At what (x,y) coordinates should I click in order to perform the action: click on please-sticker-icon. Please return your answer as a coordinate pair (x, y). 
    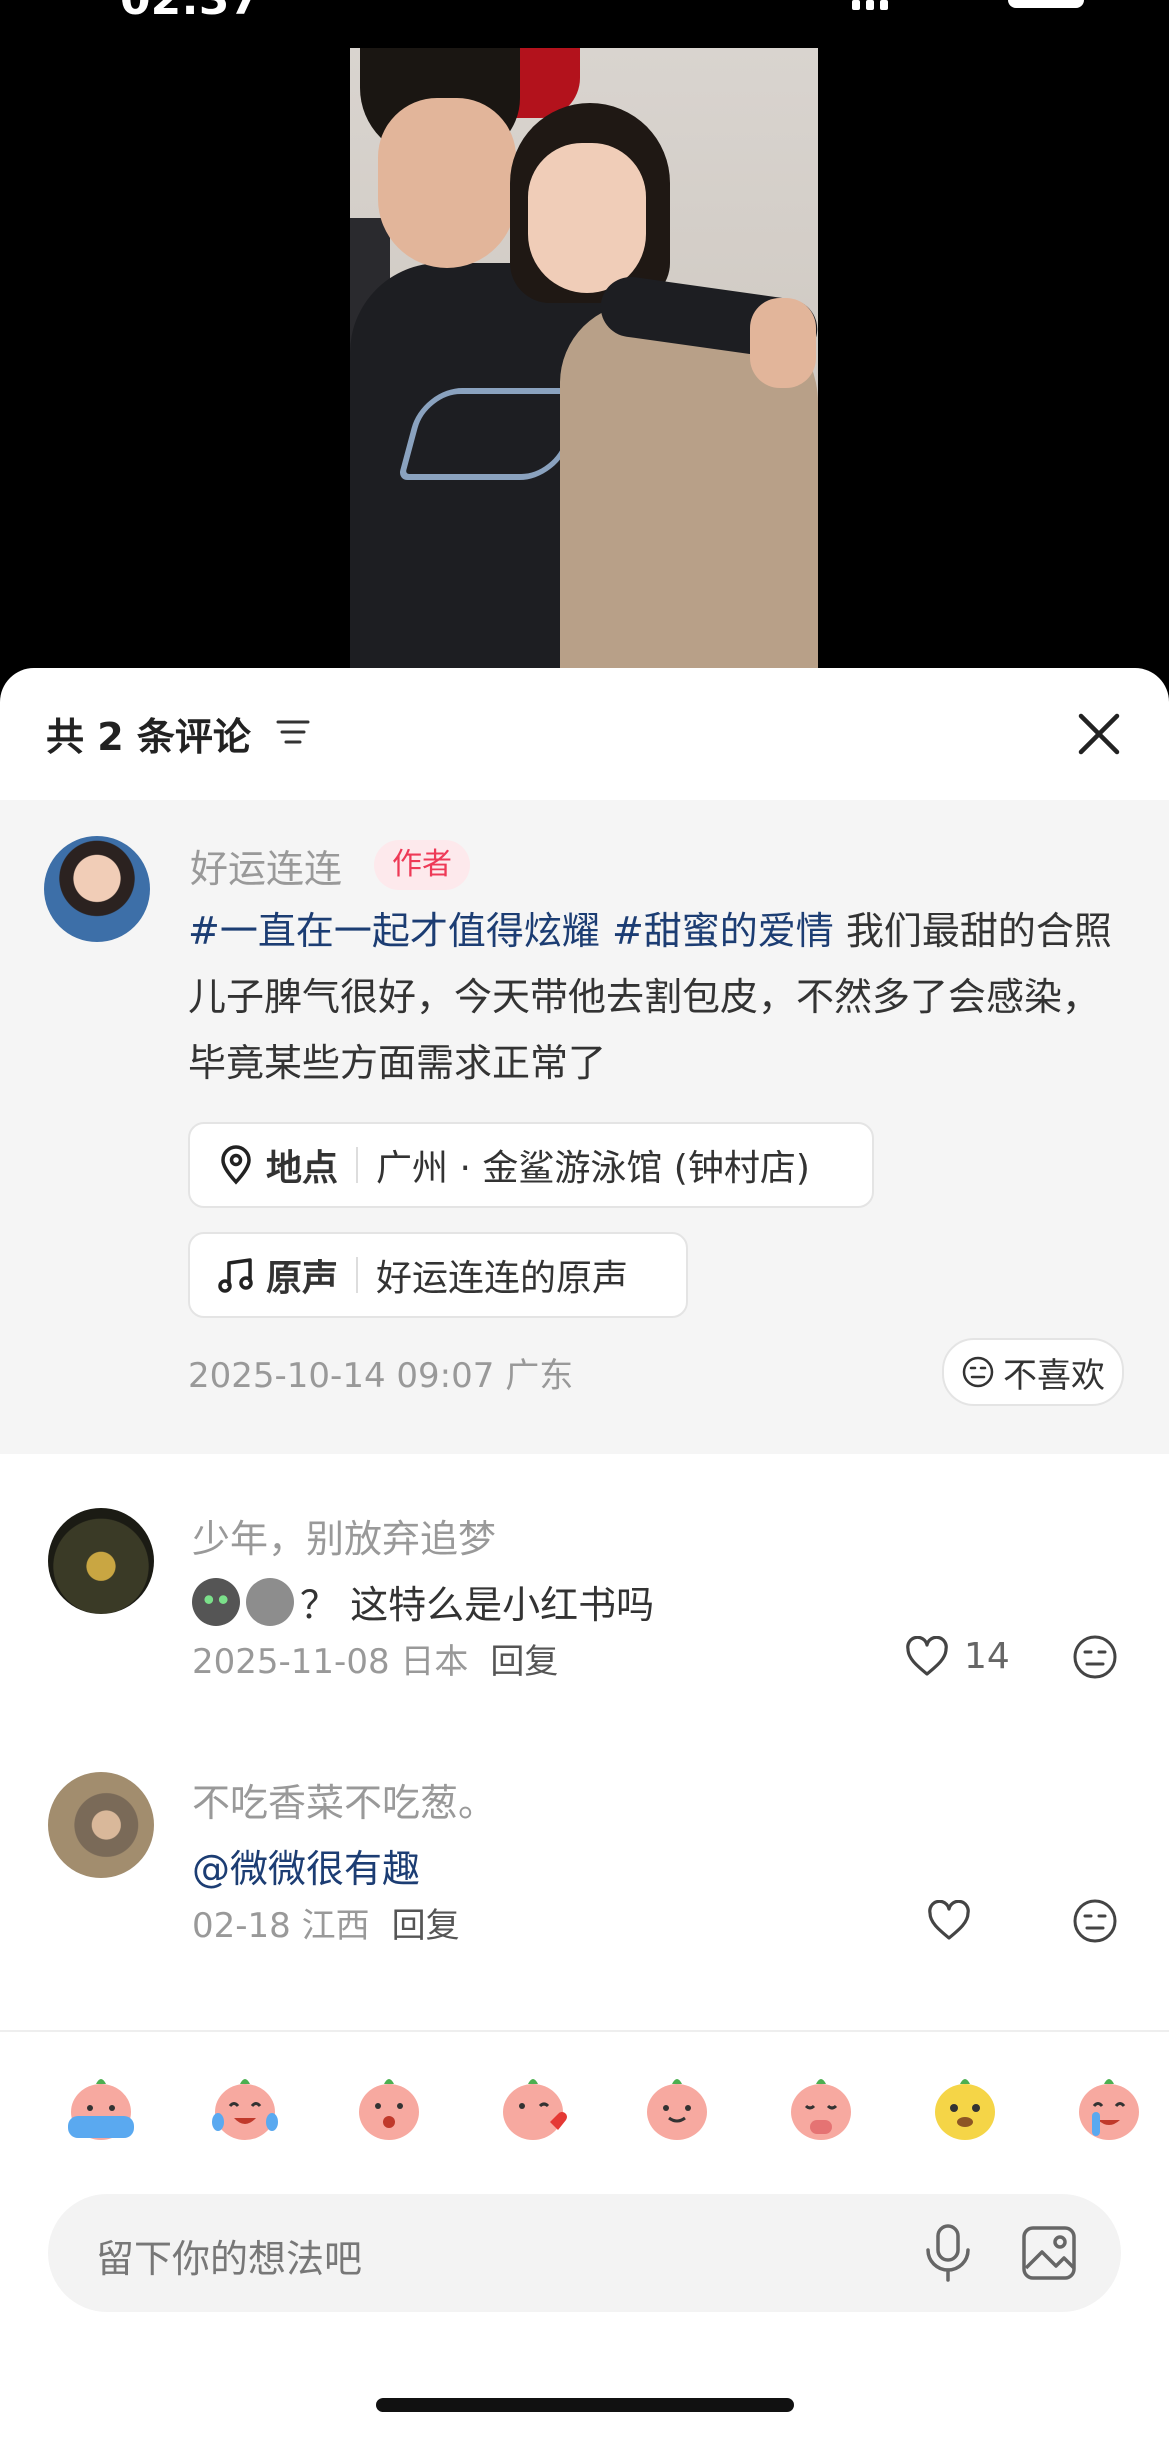
    Looking at the image, I should click on (821, 2107).